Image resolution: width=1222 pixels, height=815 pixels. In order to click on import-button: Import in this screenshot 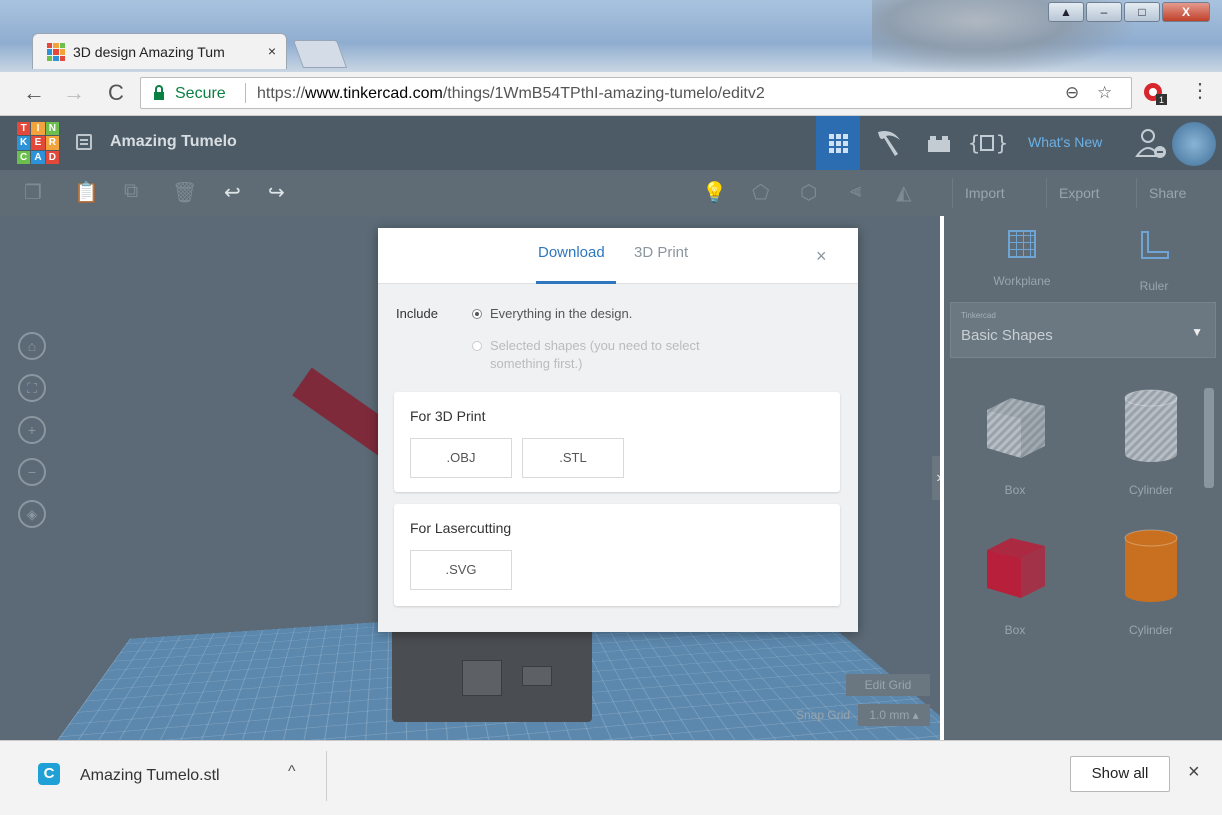, I will do `click(984, 193)`.